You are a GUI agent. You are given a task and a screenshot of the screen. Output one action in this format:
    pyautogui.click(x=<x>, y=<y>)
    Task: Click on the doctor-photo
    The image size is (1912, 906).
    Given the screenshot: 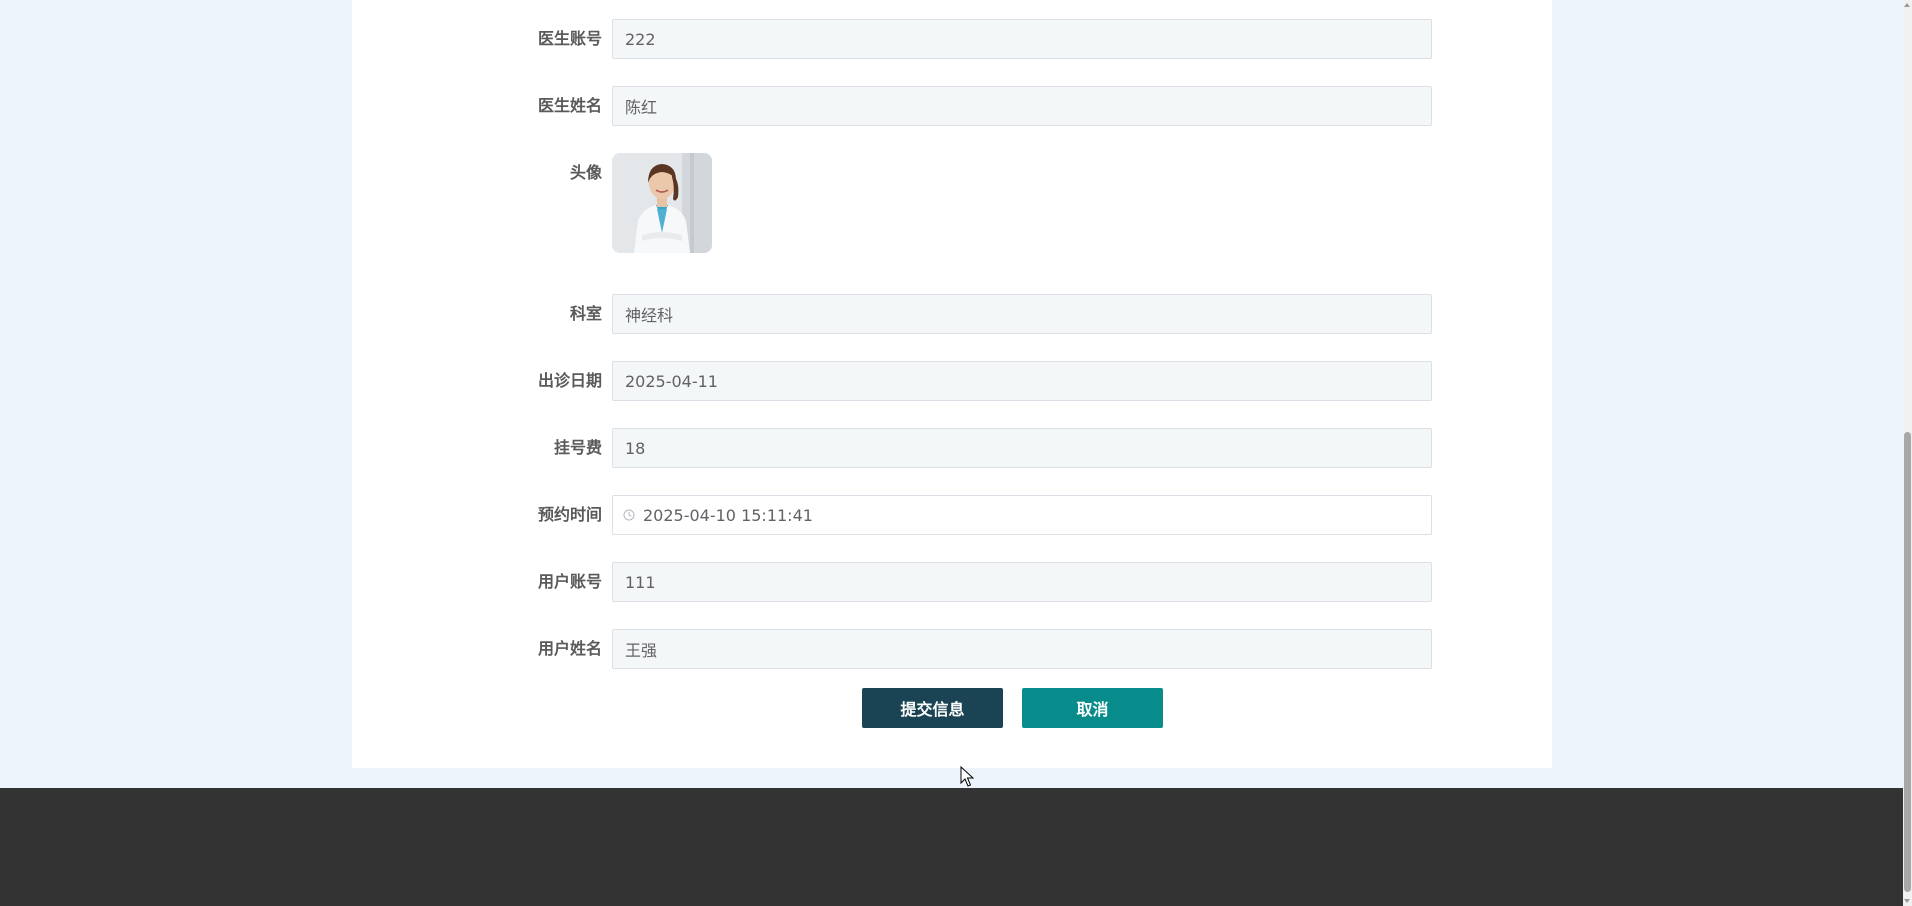 What is the action you would take?
    pyautogui.click(x=662, y=203)
    